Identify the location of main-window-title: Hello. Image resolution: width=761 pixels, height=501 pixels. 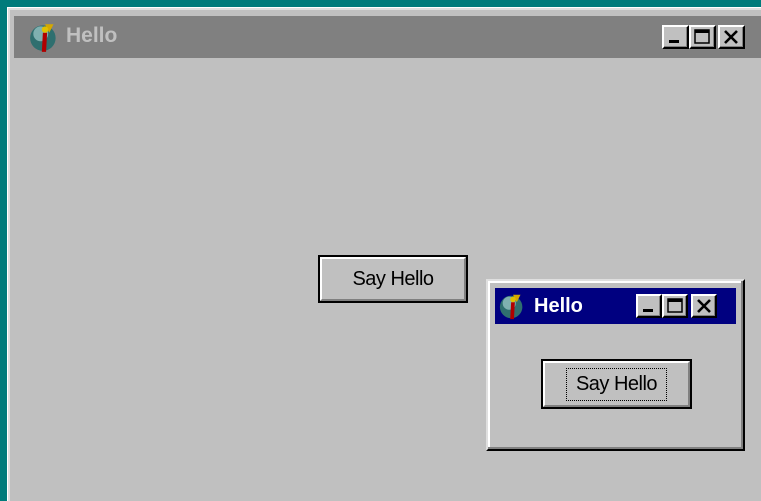
(92, 35).